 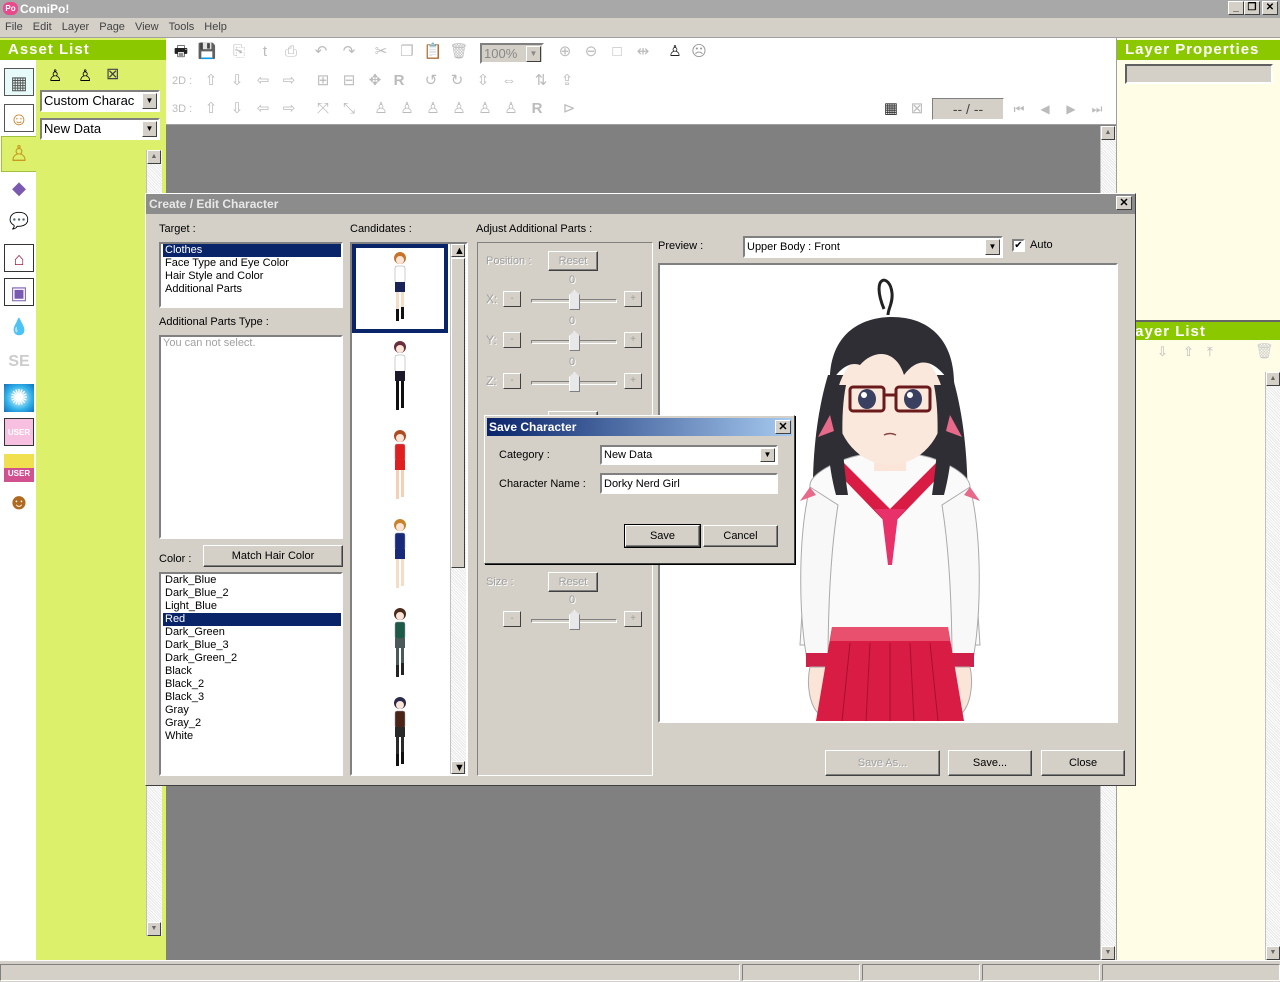 What do you see at coordinates (399, 81) in the screenshot?
I see `reset-2d-icon: R` at bounding box center [399, 81].